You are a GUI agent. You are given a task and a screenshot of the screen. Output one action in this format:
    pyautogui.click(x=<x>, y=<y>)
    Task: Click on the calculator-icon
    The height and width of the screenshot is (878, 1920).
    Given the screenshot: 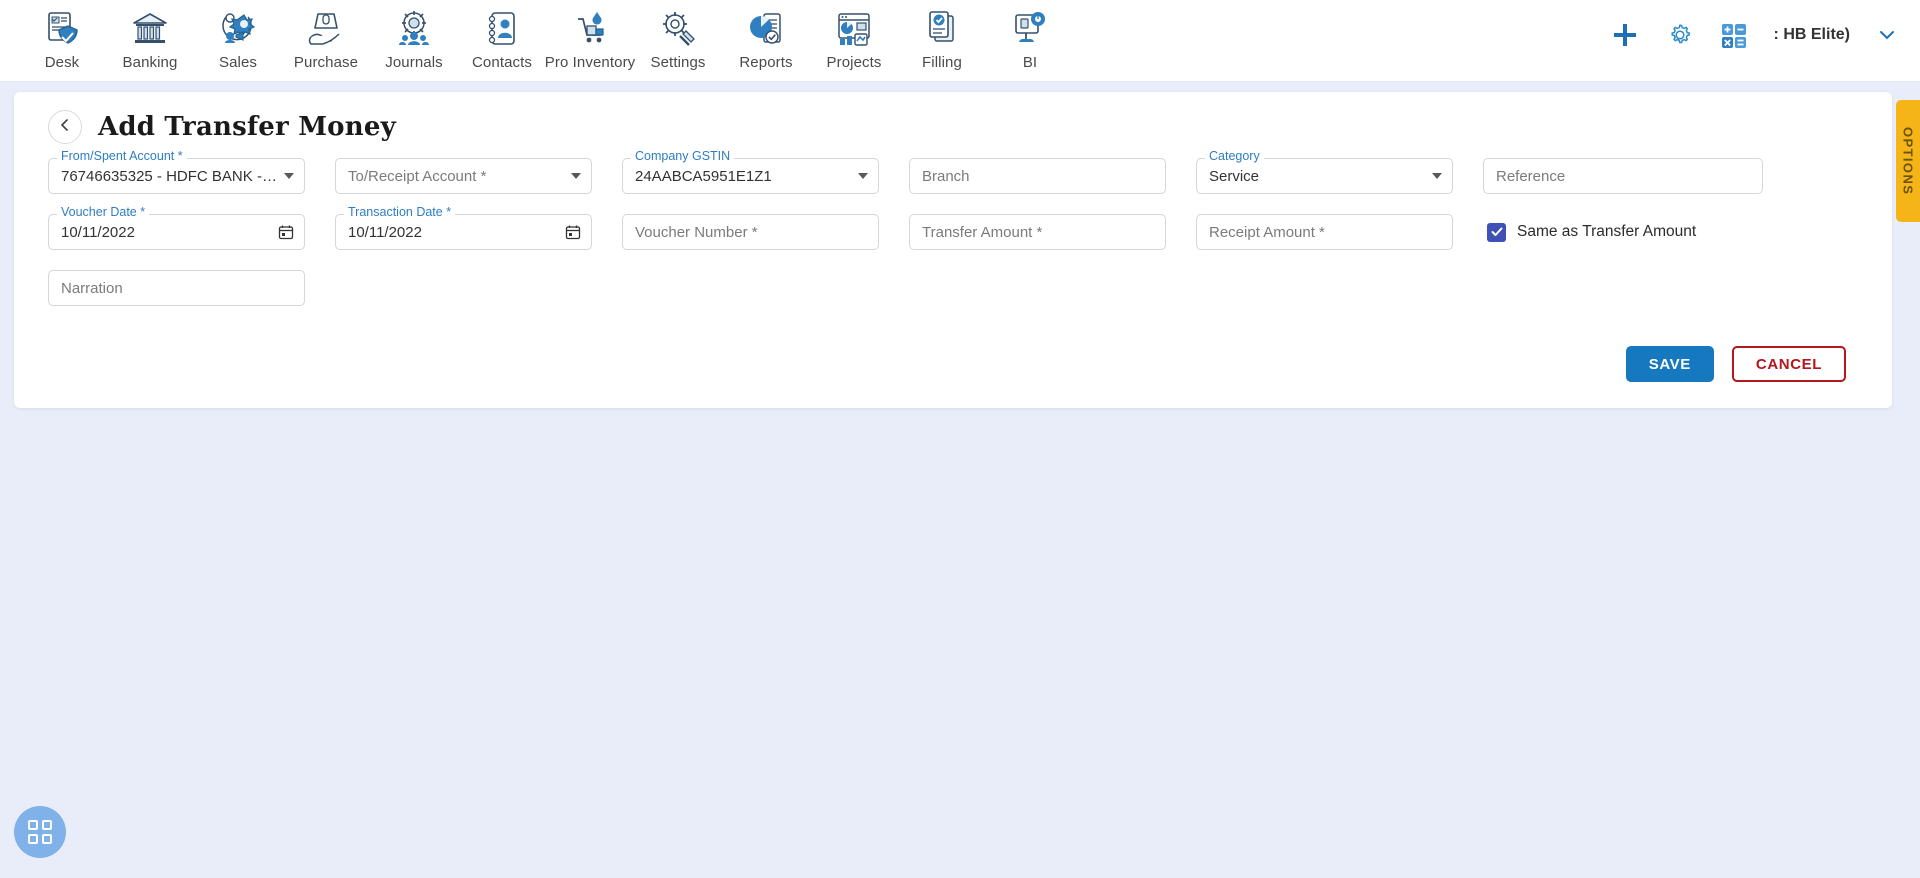 What is the action you would take?
    pyautogui.click(x=1734, y=35)
    